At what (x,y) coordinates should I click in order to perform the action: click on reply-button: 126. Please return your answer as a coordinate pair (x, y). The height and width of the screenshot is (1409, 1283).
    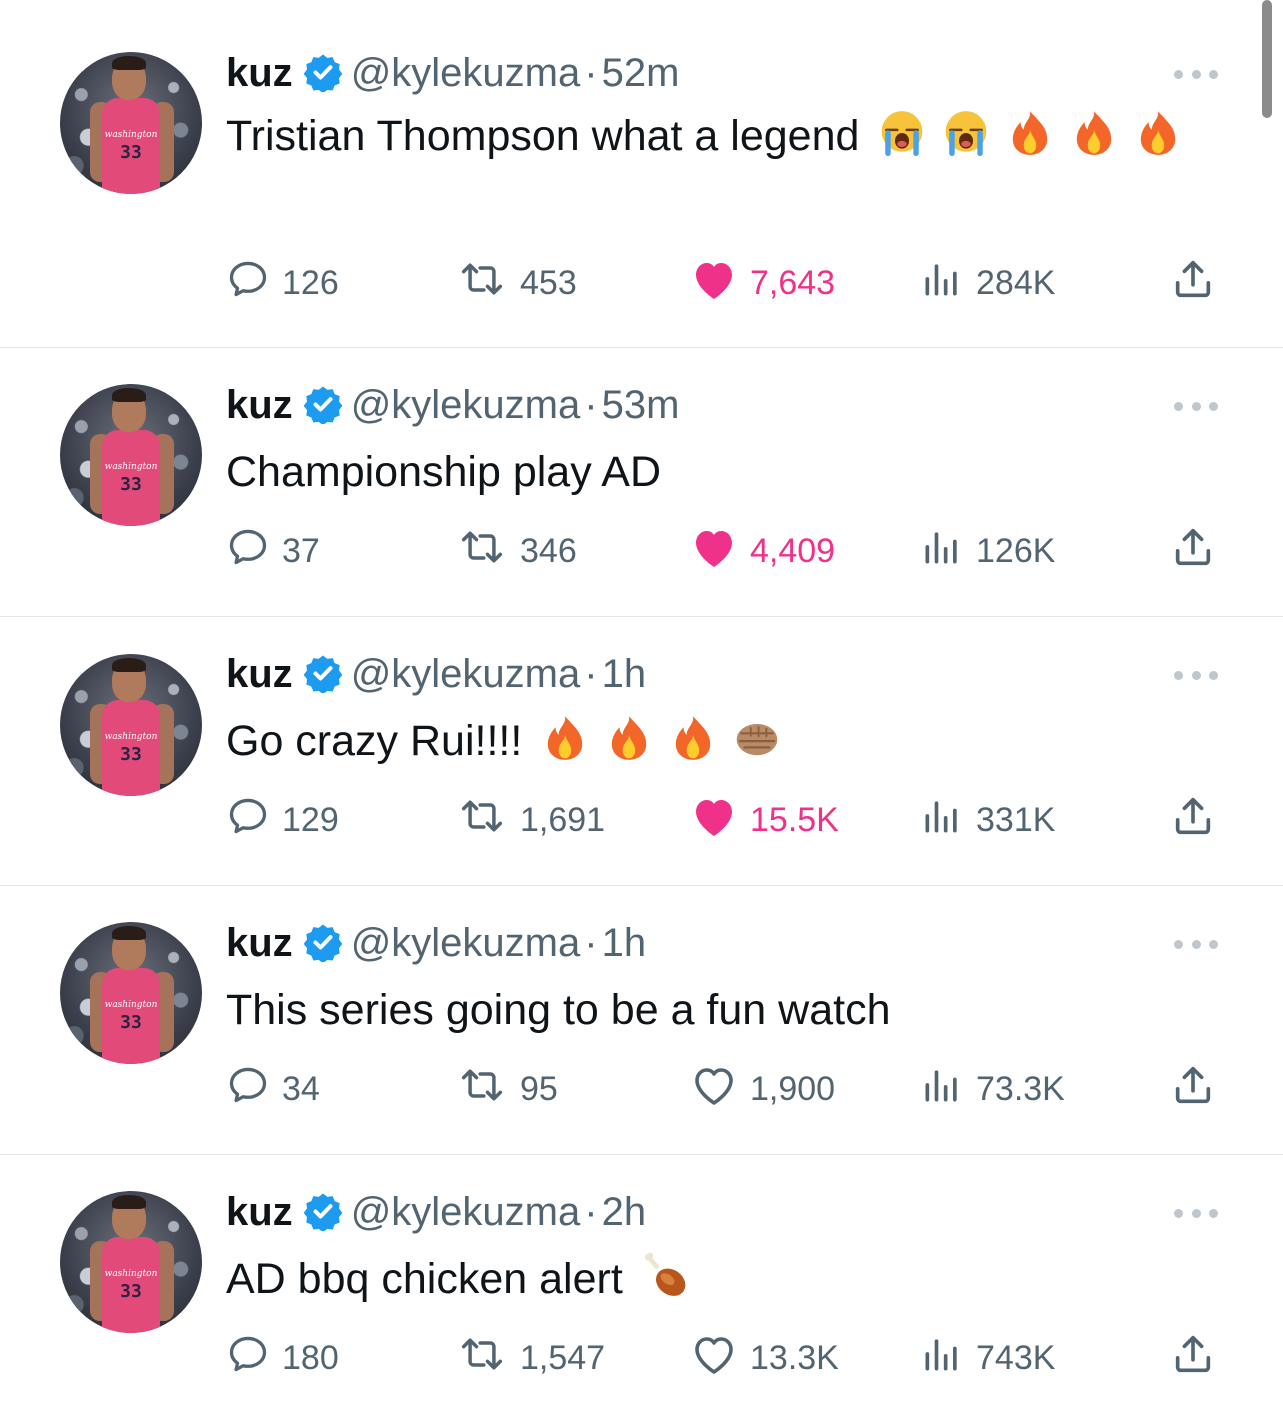
    Looking at the image, I should click on (282, 283).